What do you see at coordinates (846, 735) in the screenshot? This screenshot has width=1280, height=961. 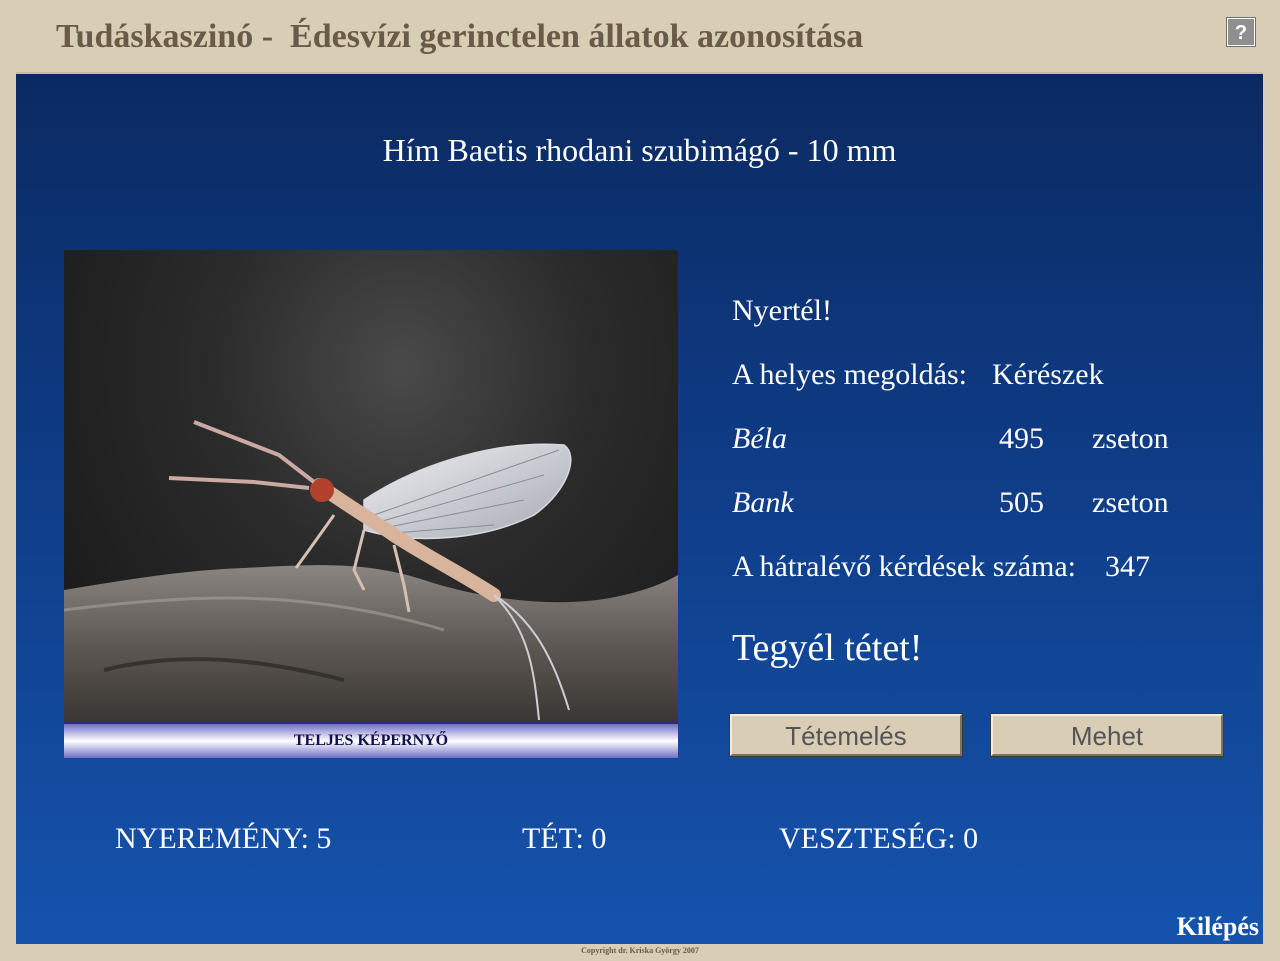 I see `raise-bet-button: Tétemelés` at bounding box center [846, 735].